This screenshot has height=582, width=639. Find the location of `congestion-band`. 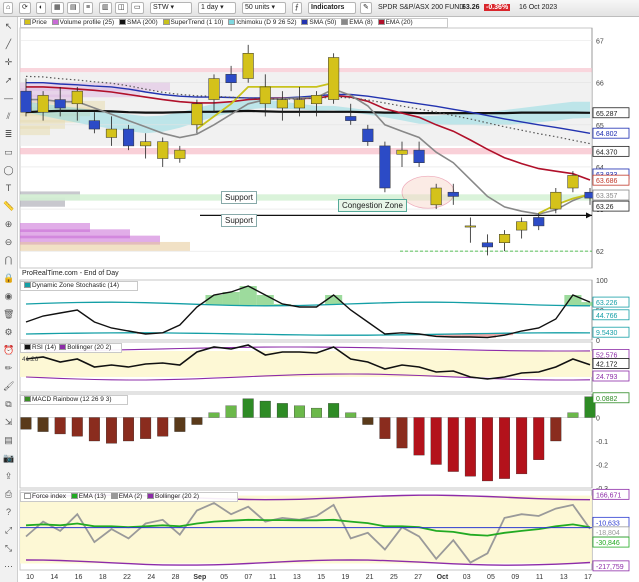

congestion-band is located at coordinates (306, 197).